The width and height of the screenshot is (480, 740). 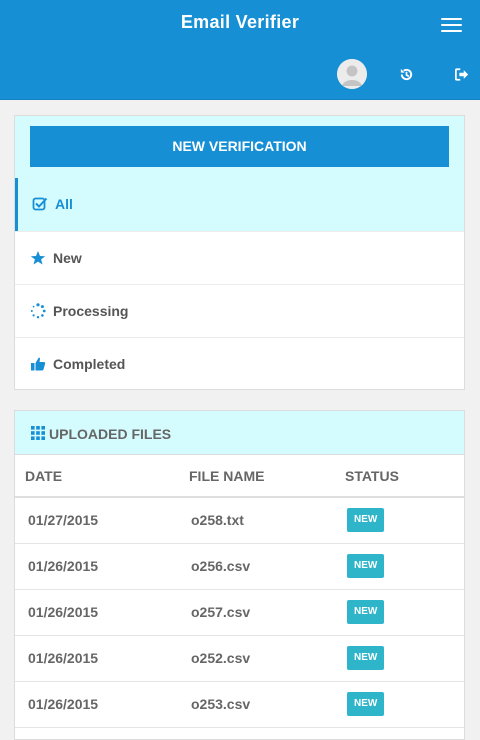 I want to click on column-header-status: STATUS, so click(x=399, y=477).